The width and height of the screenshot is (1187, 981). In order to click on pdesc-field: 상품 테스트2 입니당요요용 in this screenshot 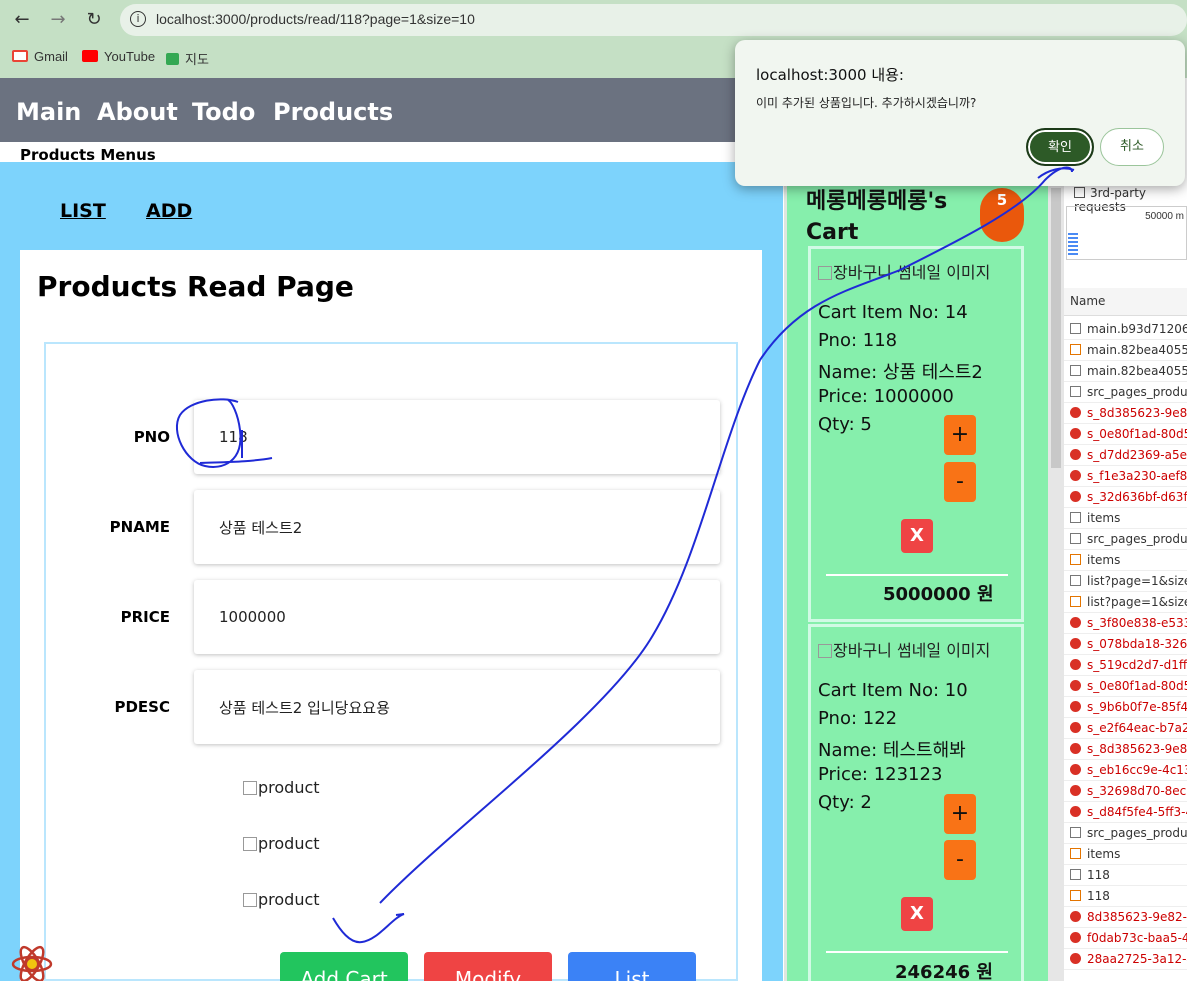, I will do `click(457, 707)`.